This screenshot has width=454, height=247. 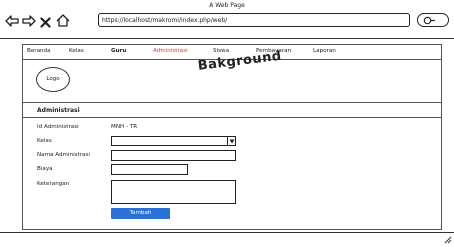 What do you see at coordinates (149, 169) in the screenshot?
I see `biaya-input` at bounding box center [149, 169].